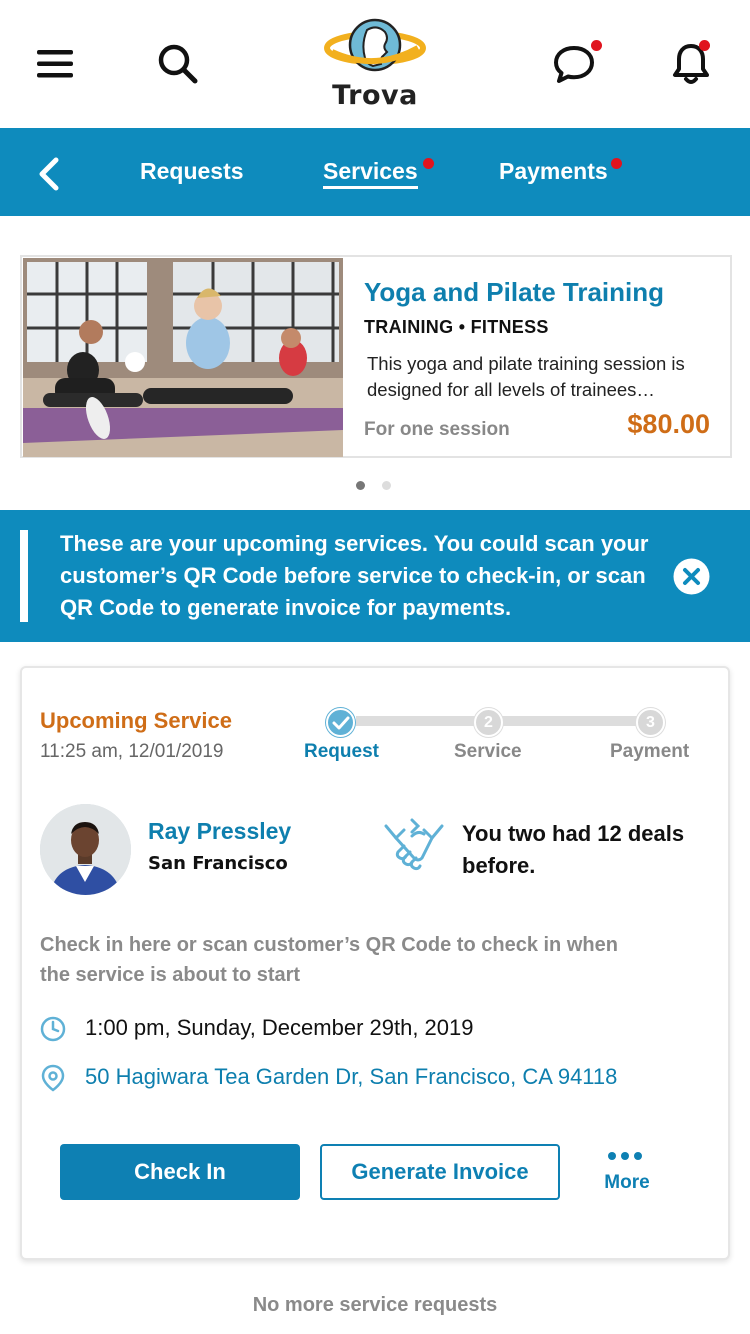  What do you see at coordinates (488, 751) in the screenshot?
I see `step-service-label: Service` at bounding box center [488, 751].